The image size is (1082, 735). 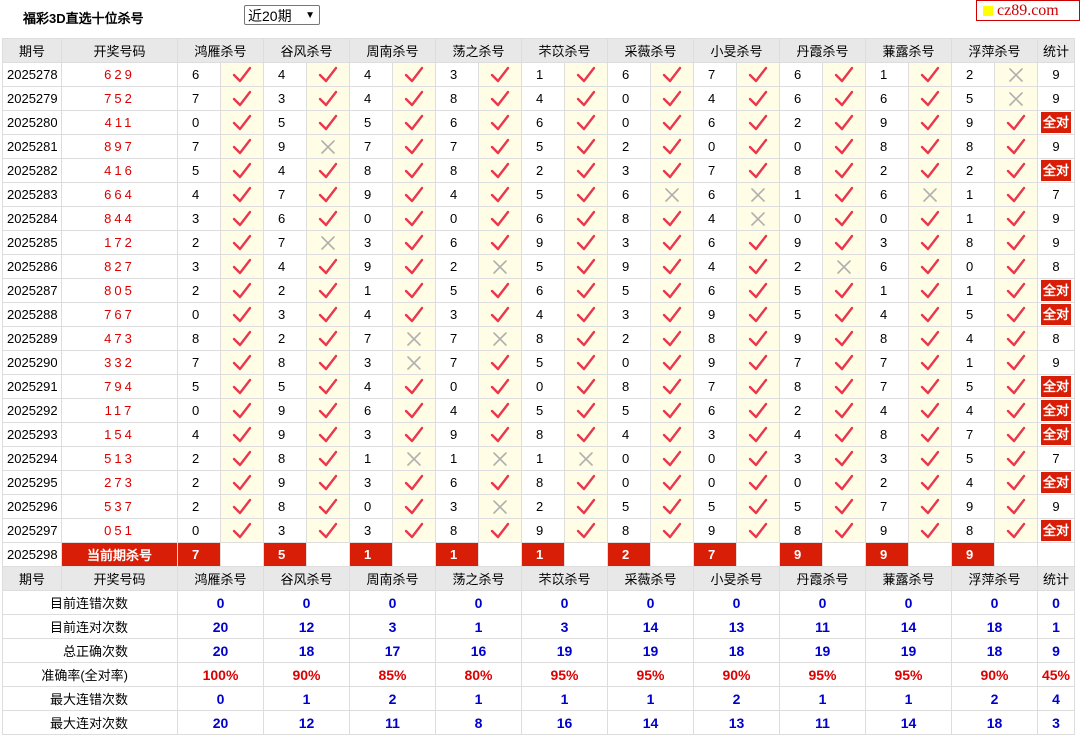 I want to click on summary-value: 18, so click(x=994, y=626).